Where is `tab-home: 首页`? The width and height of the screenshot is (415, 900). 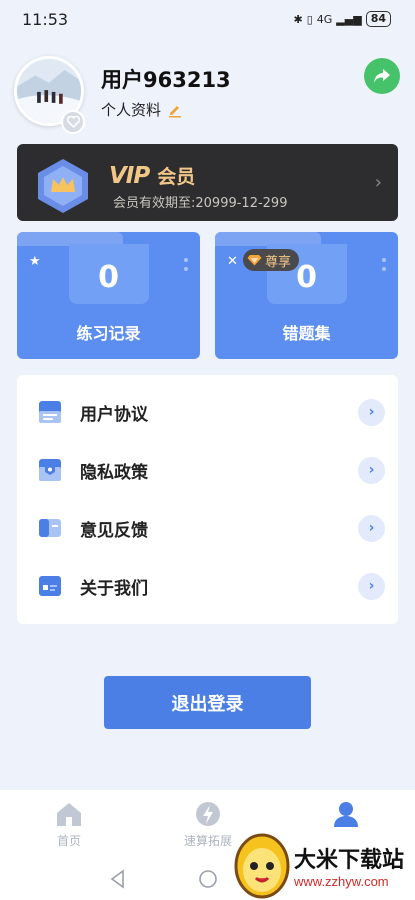
tab-home: 首页 is located at coordinates (69, 824).